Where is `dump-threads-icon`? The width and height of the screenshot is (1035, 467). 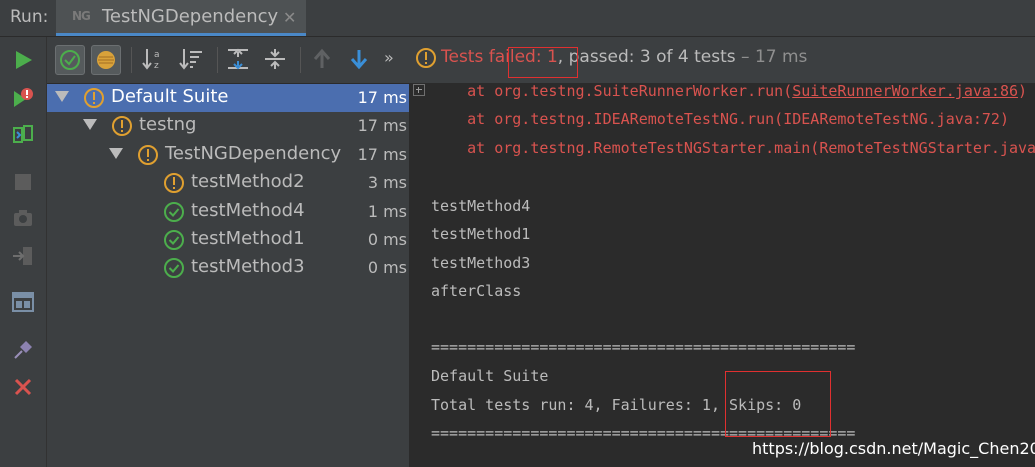 dump-threads-icon is located at coordinates (23, 218).